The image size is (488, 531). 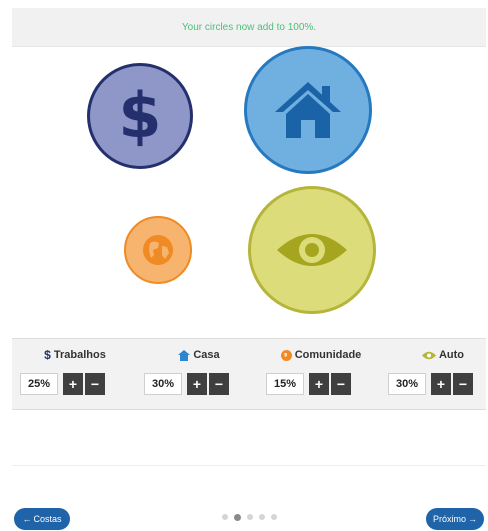 What do you see at coordinates (75, 371) in the screenshot?
I see `control-trabalhos: $ Trabalhos 25% + −` at bounding box center [75, 371].